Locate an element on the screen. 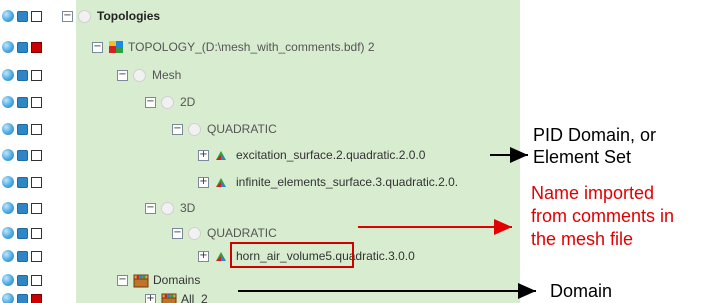  tree-label-mesh: Mesh is located at coordinates (167, 75).